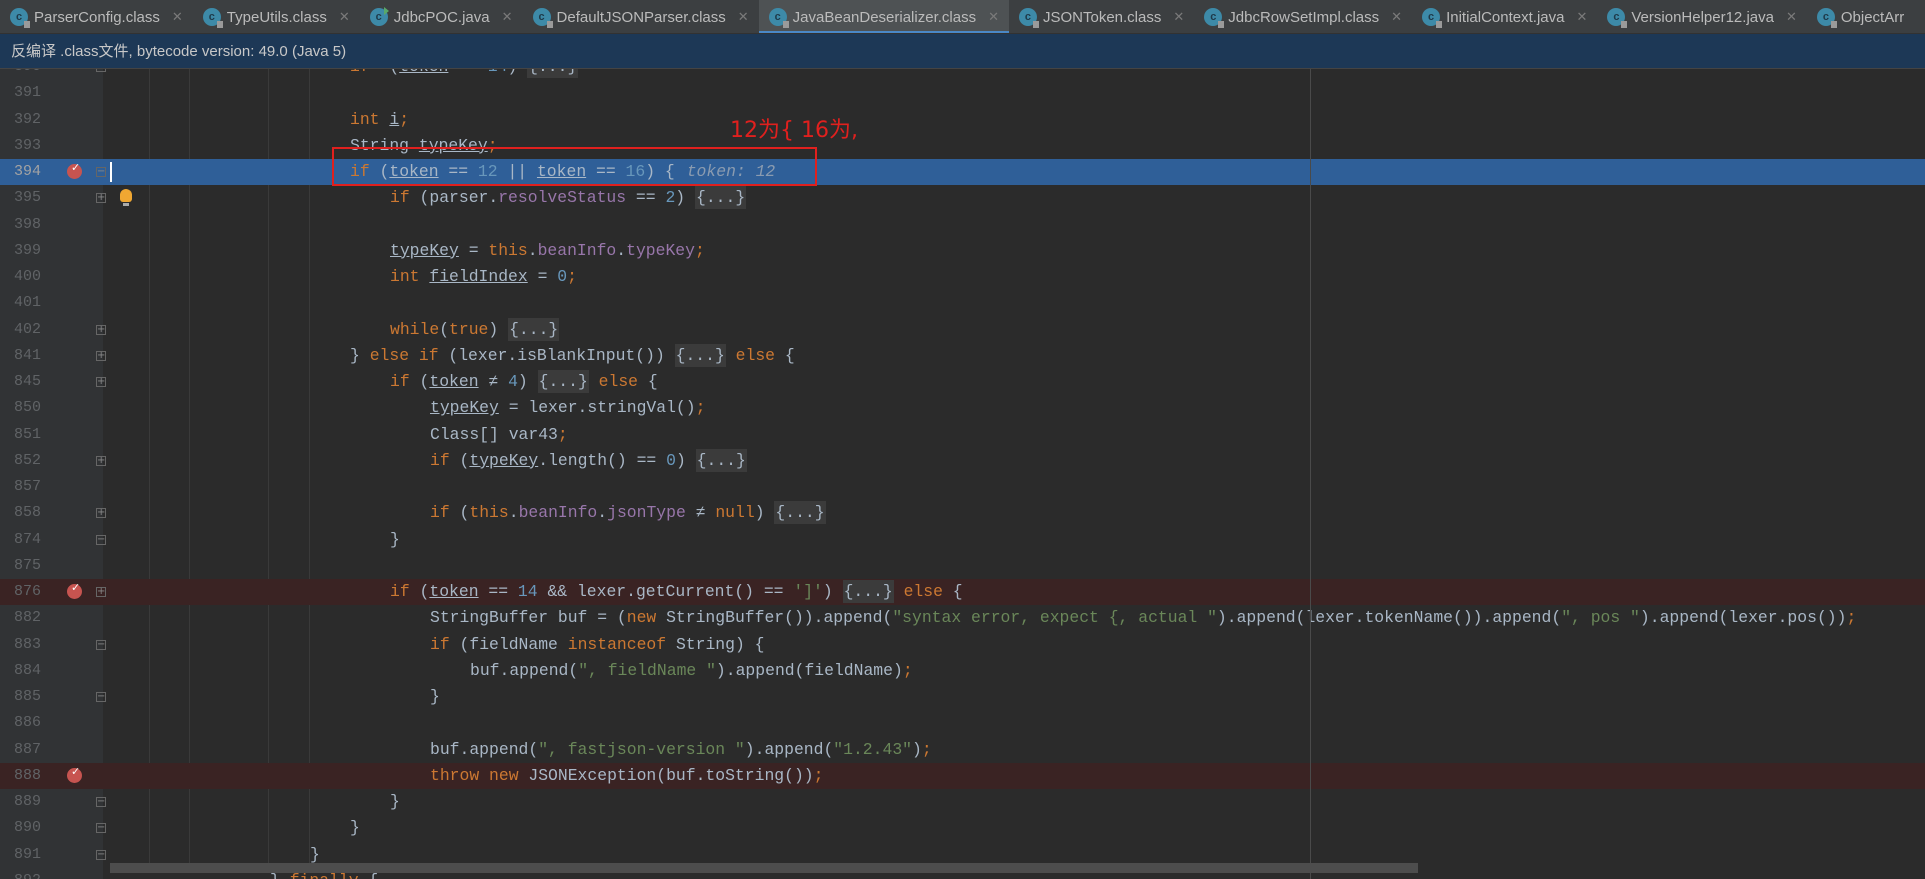  Describe the element at coordinates (20, 356) in the screenshot. I see `line-number: 841` at that location.